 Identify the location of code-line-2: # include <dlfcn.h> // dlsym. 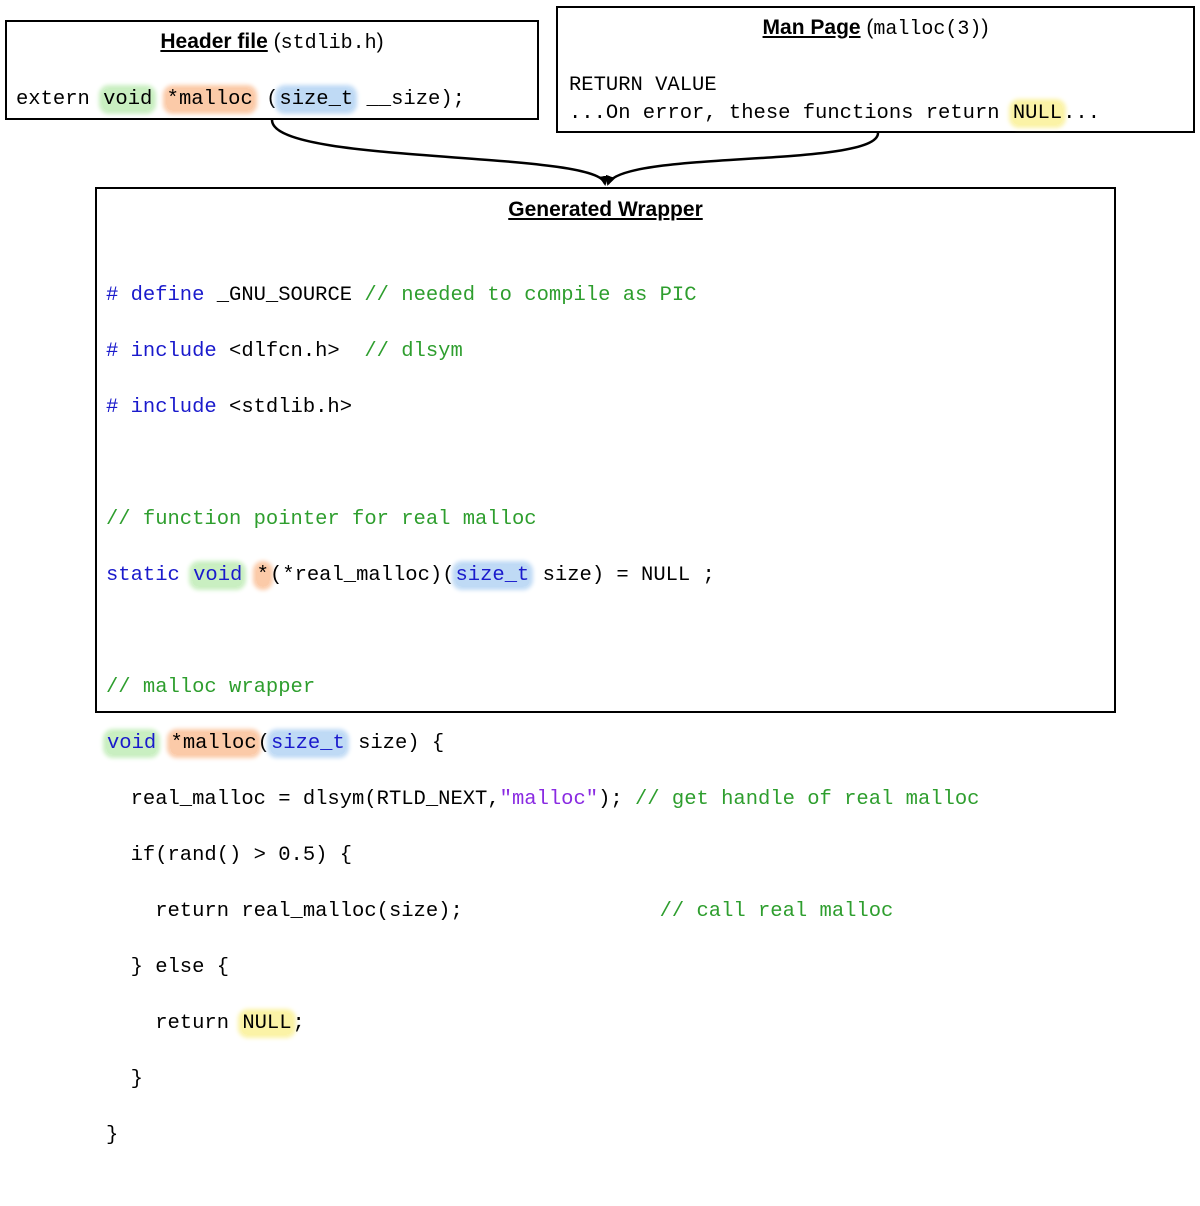
(284, 351).